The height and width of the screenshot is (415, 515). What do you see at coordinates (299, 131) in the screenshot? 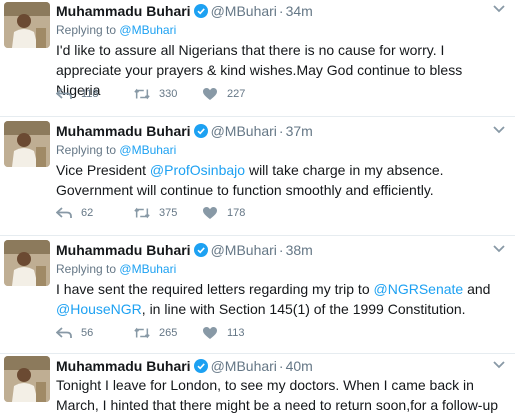
I see `tweet-time: 37m` at bounding box center [299, 131].